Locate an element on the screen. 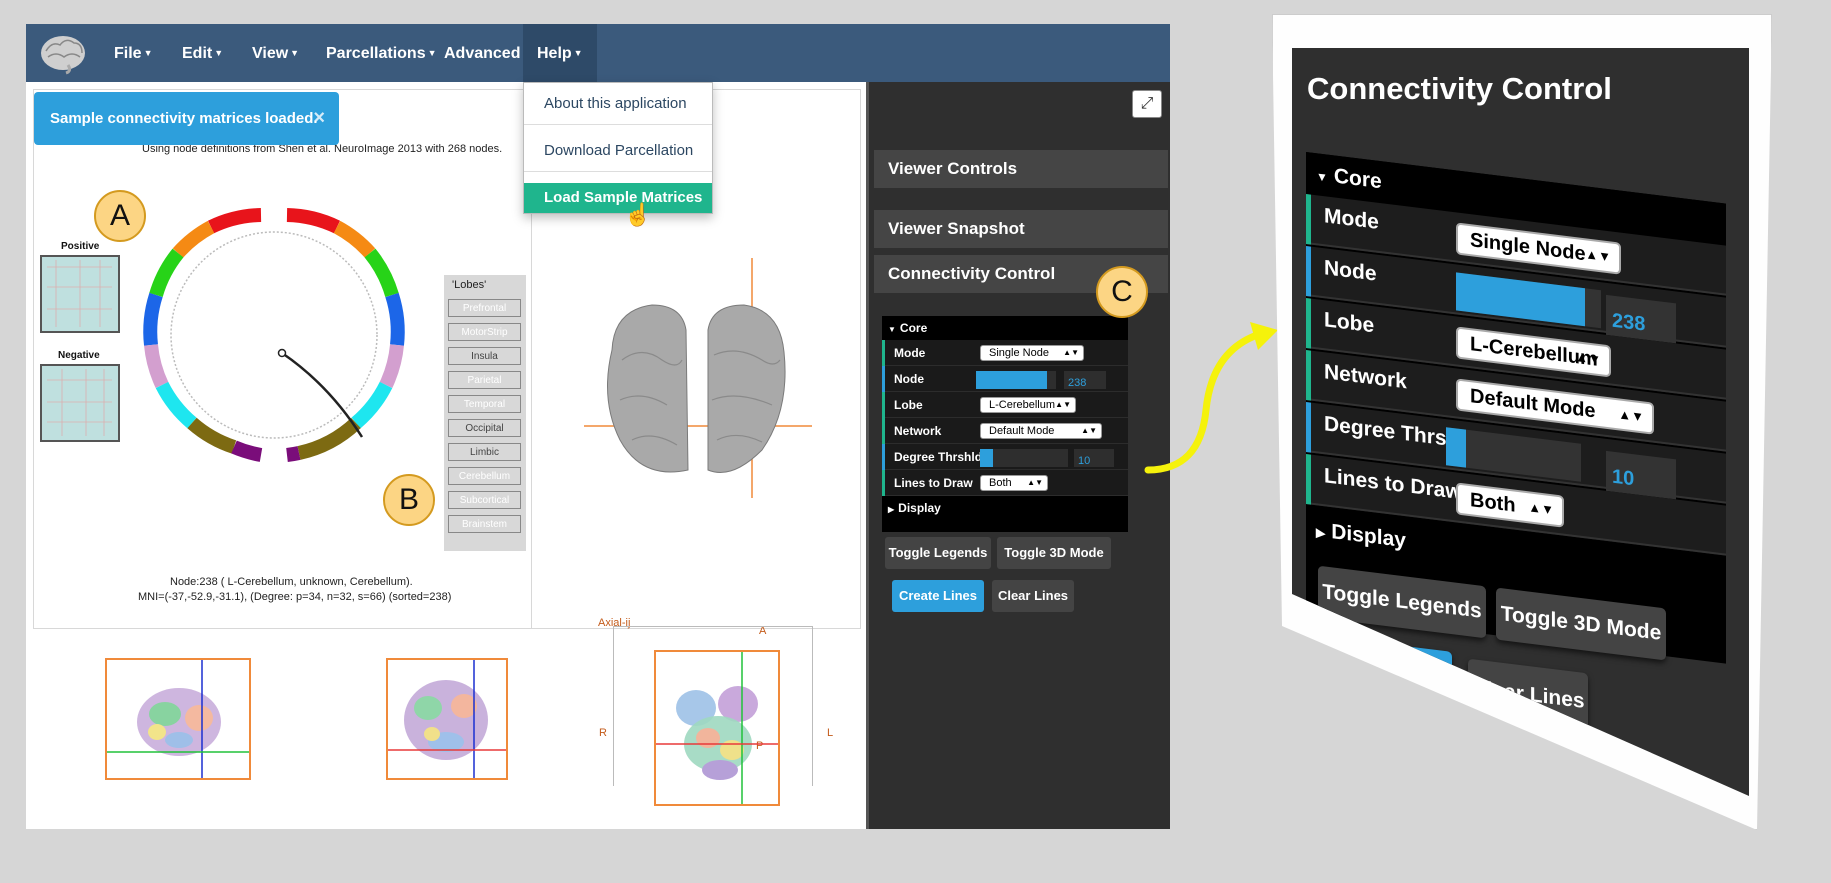 The height and width of the screenshot is (883, 1831). section-viewer-snapshot: Viewer Snapshot is located at coordinates (1021, 229).